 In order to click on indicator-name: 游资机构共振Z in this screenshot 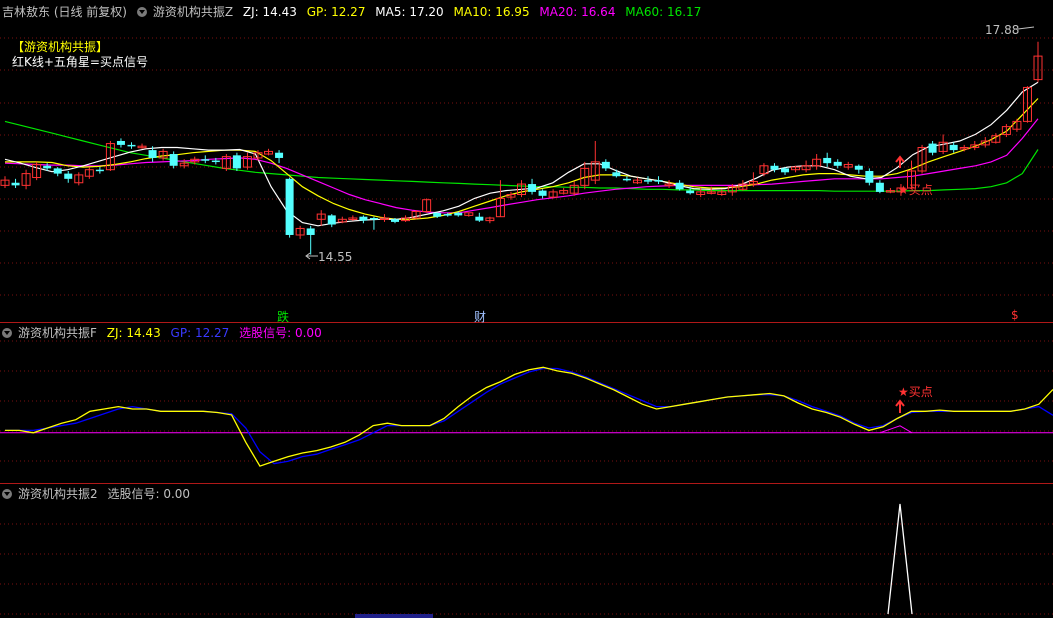, I will do `click(193, 12)`.